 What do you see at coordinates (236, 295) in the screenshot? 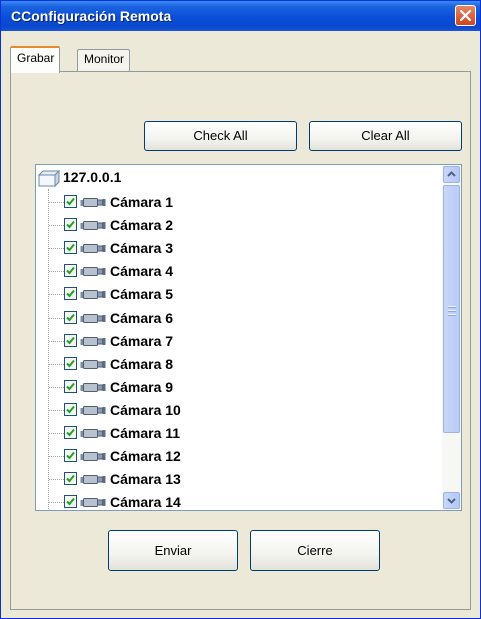
I see `tree-item-camera: Cámara 5` at bounding box center [236, 295].